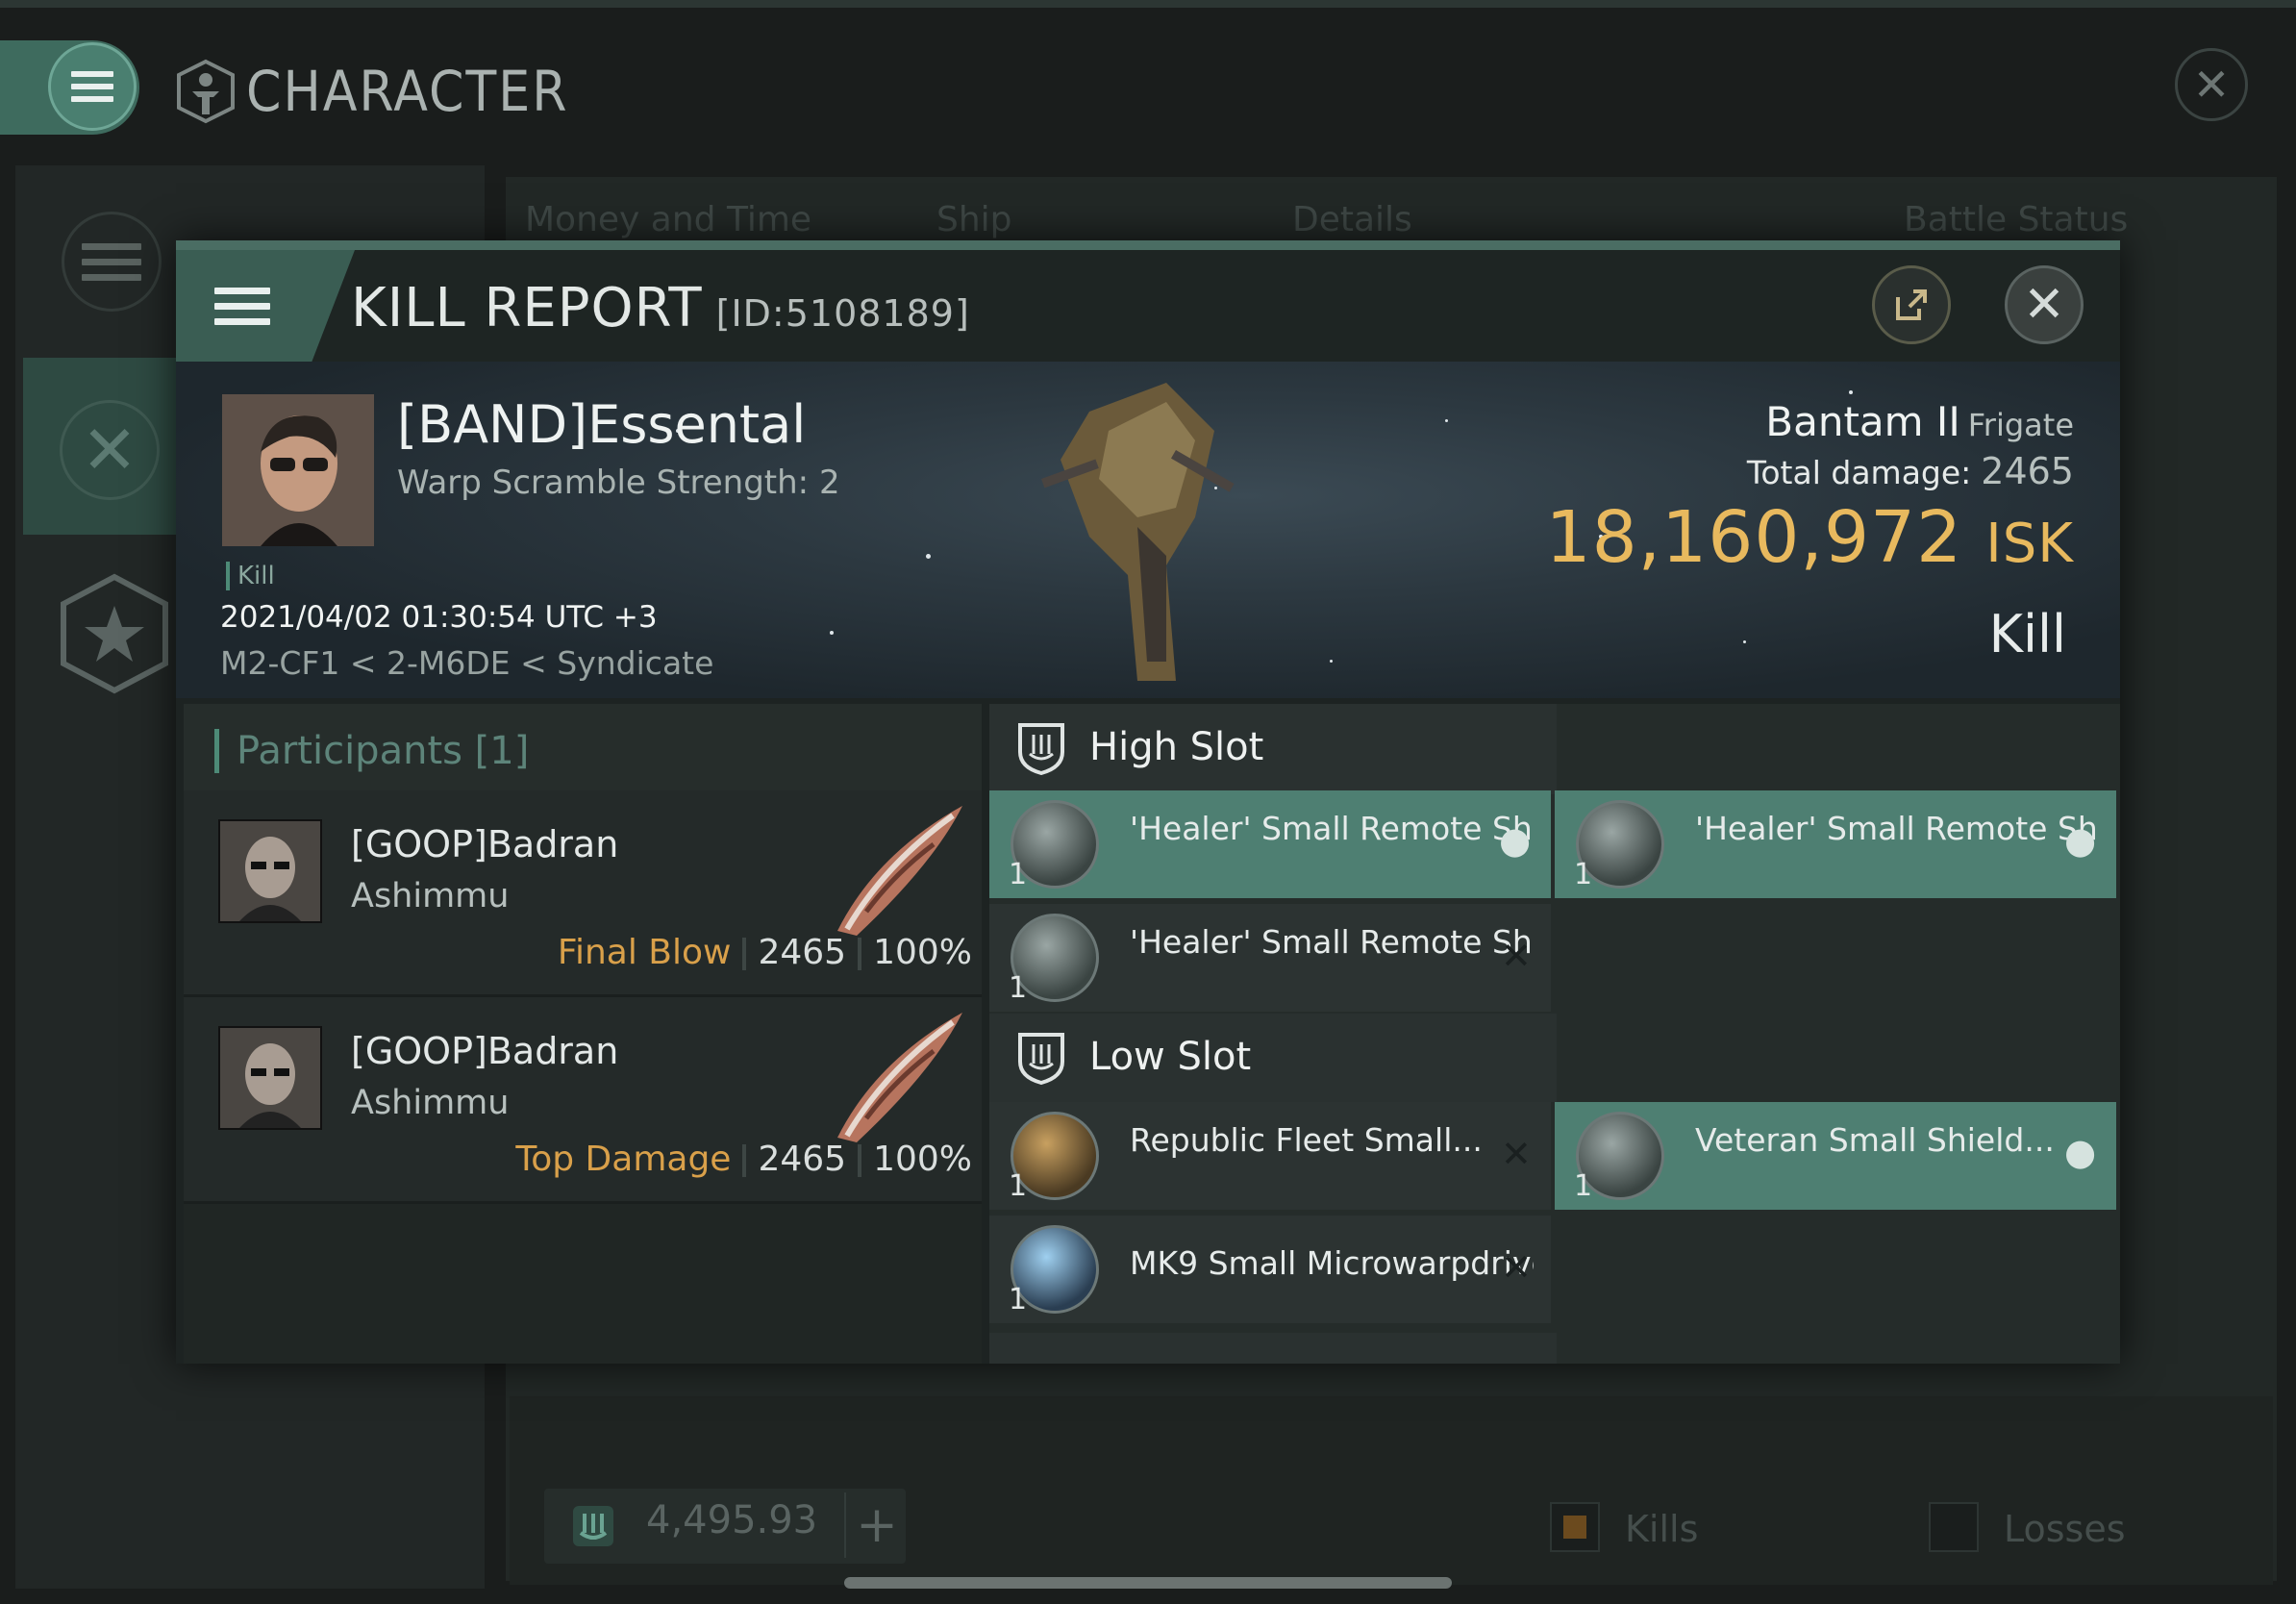  I want to click on dialog-menu-icon, so click(242, 306).